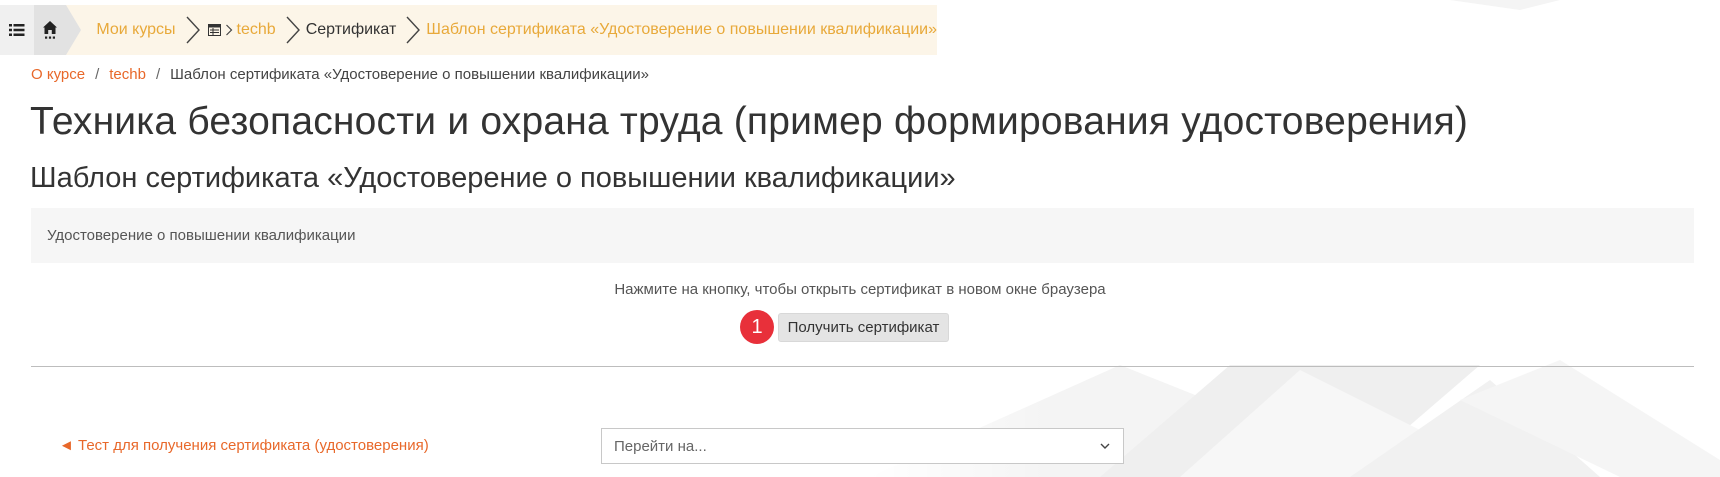 The width and height of the screenshot is (1720, 477). Describe the element at coordinates (862, 235) in the screenshot. I see `certificate-intro: Удостоверение о повышении квалификации` at that location.